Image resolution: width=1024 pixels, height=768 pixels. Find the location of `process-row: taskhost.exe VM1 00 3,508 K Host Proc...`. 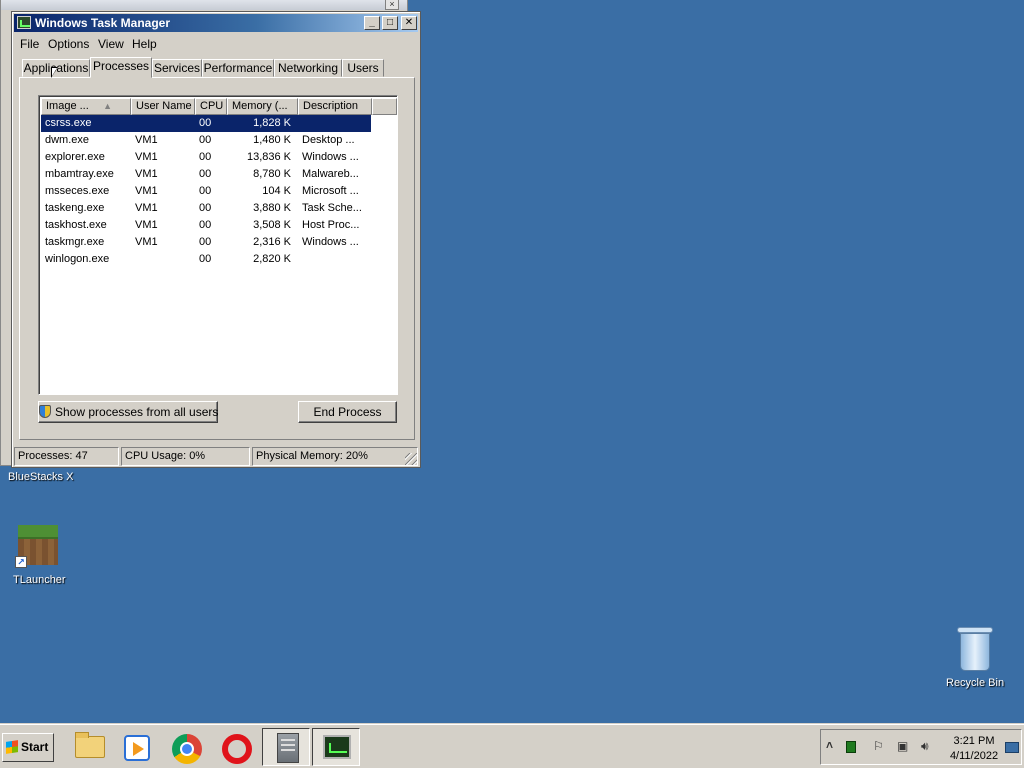

process-row: taskhost.exe VM1 00 3,508 K Host Proc... is located at coordinates (206, 225).